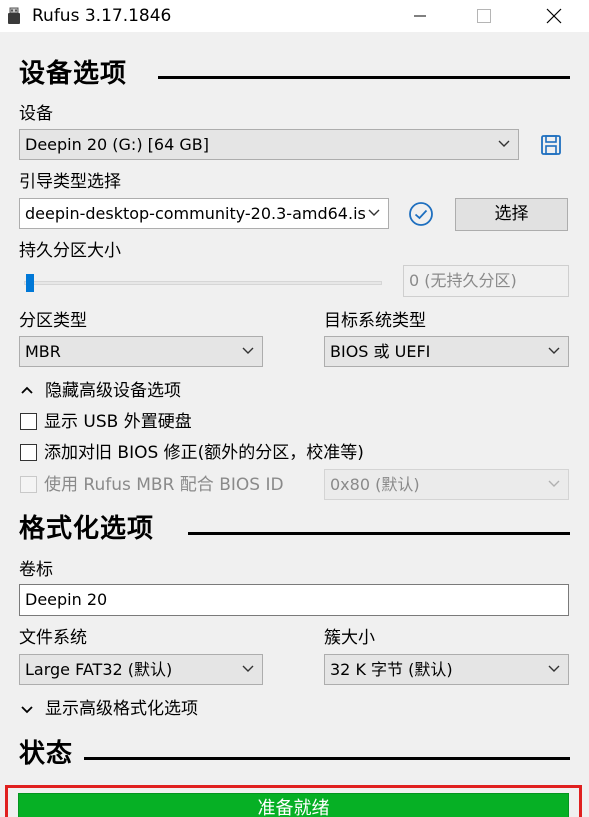 The width and height of the screenshot is (589, 817). Describe the element at coordinates (28, 452) in the screenshot. I see `old-bios-fix-checkbox` at that location.